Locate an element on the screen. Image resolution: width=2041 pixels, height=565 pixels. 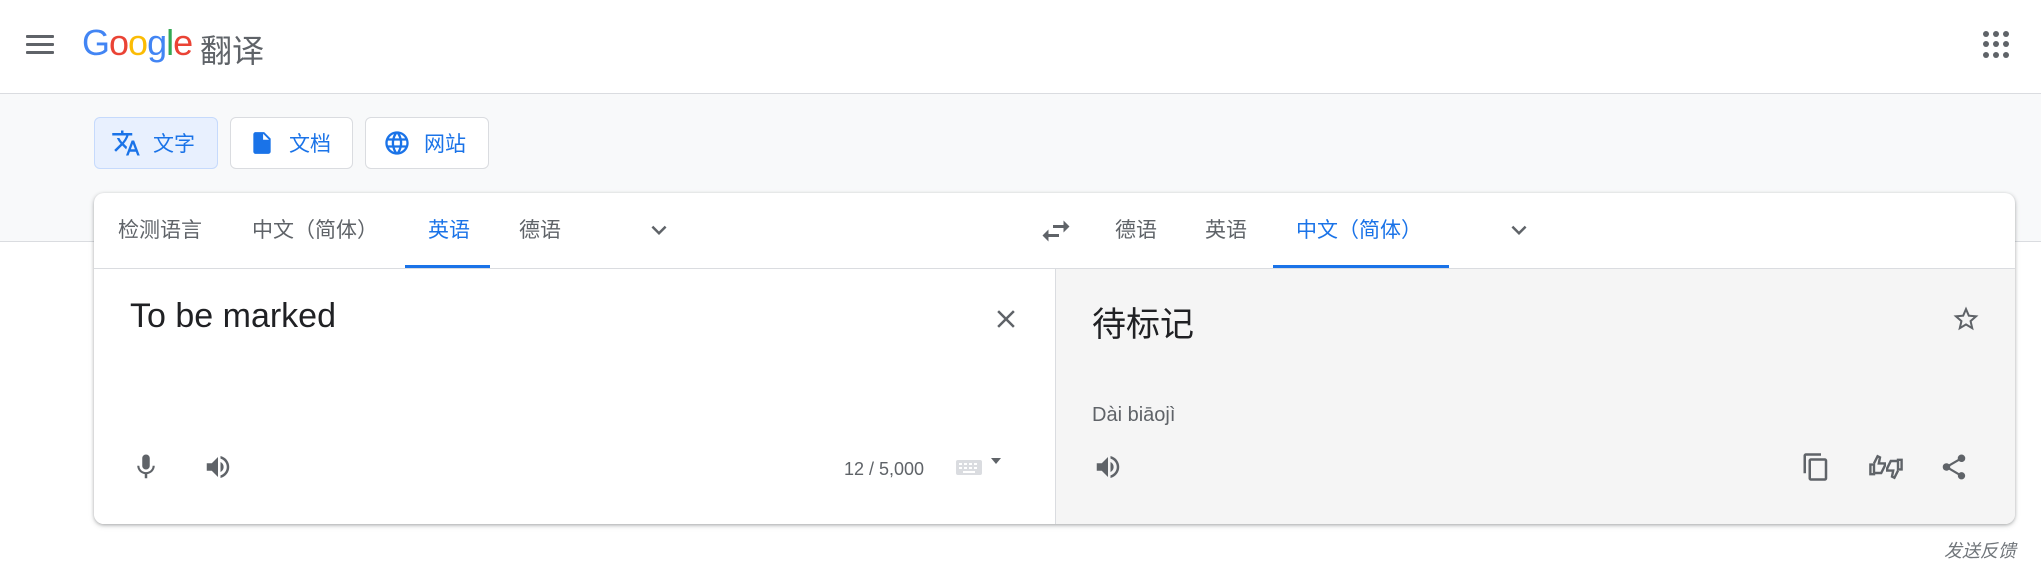
mode-document-label: 文档 is located at coordinates (310, 144).